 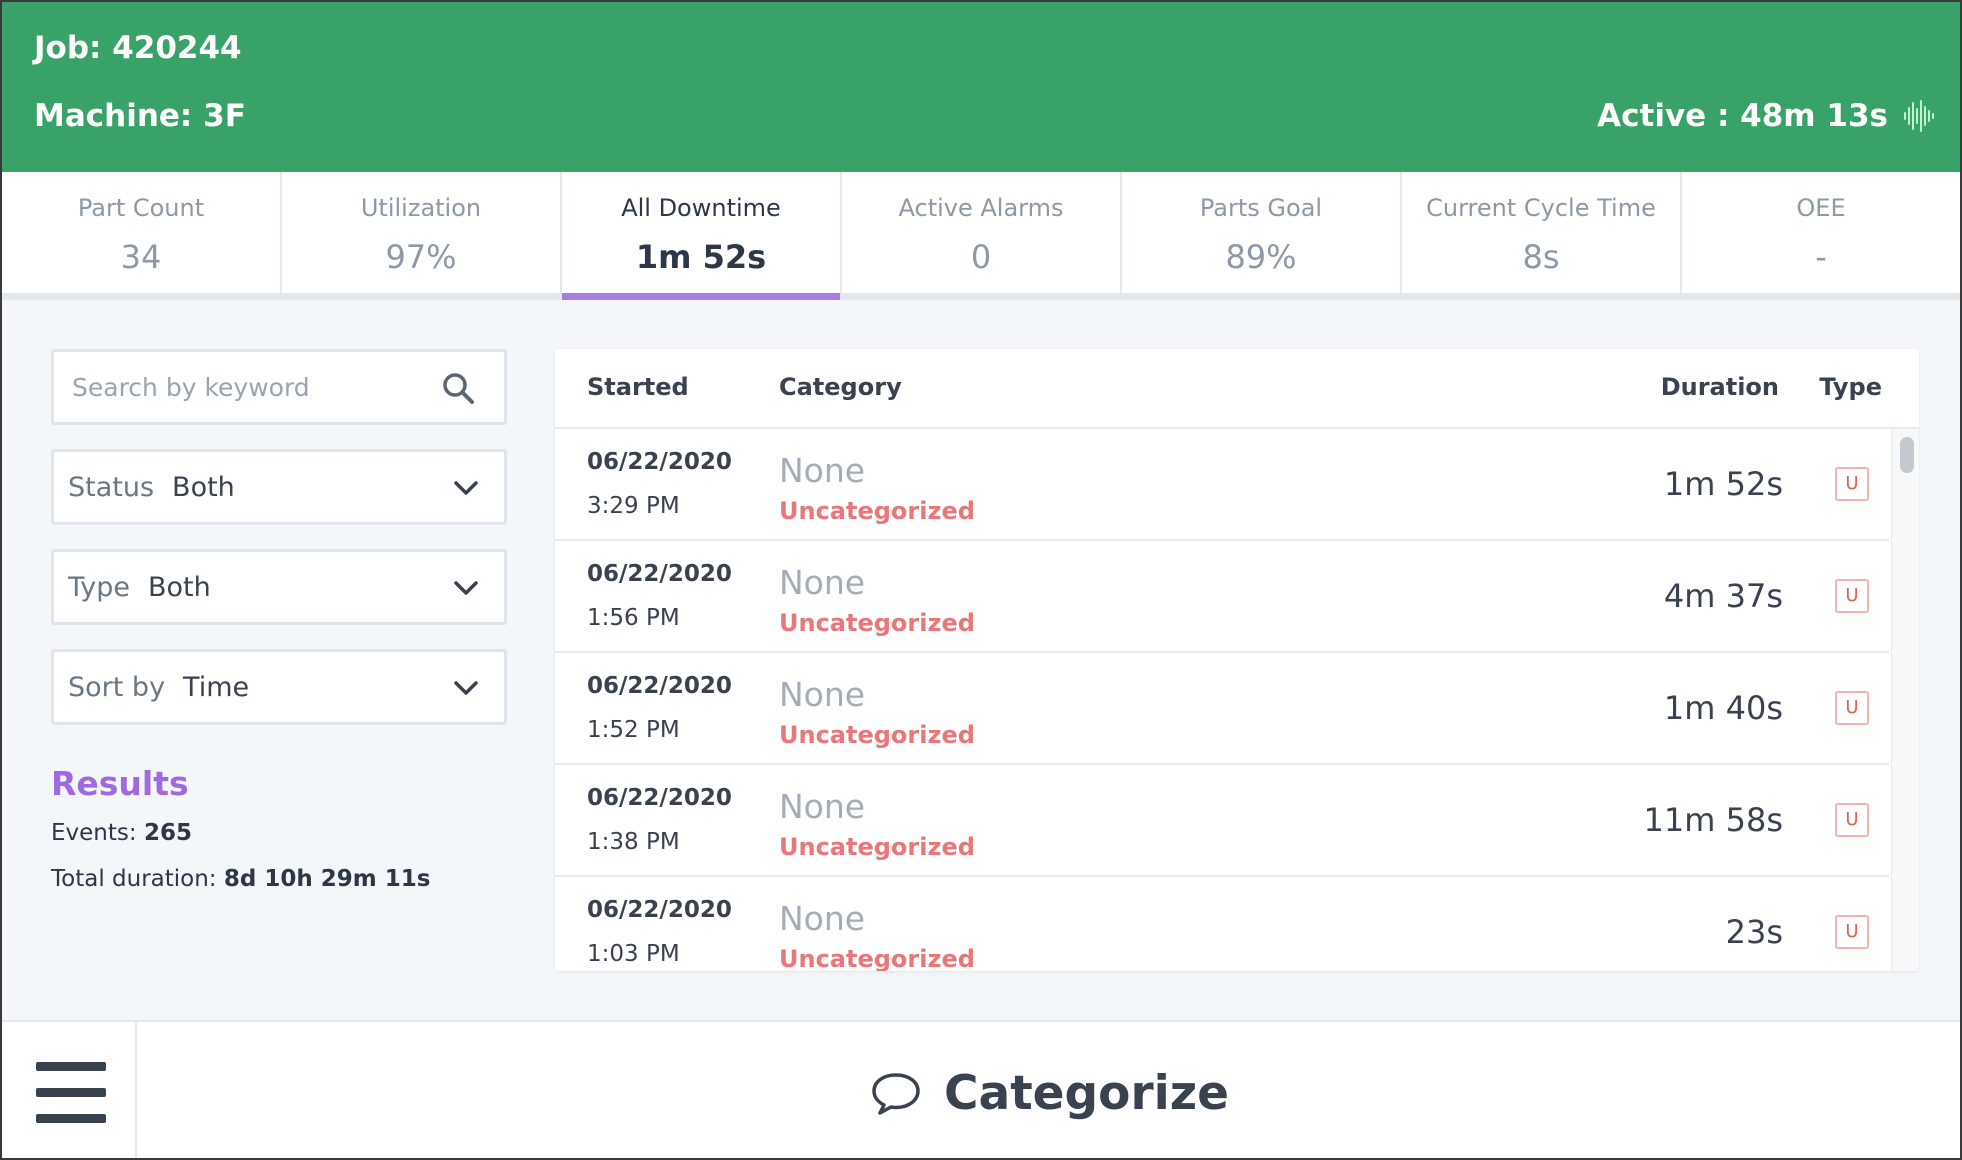 What do you see at coordinates (1720, 387) in the screenshot?
I see `column-duration: Duration` at bounding box center [1720, 387].